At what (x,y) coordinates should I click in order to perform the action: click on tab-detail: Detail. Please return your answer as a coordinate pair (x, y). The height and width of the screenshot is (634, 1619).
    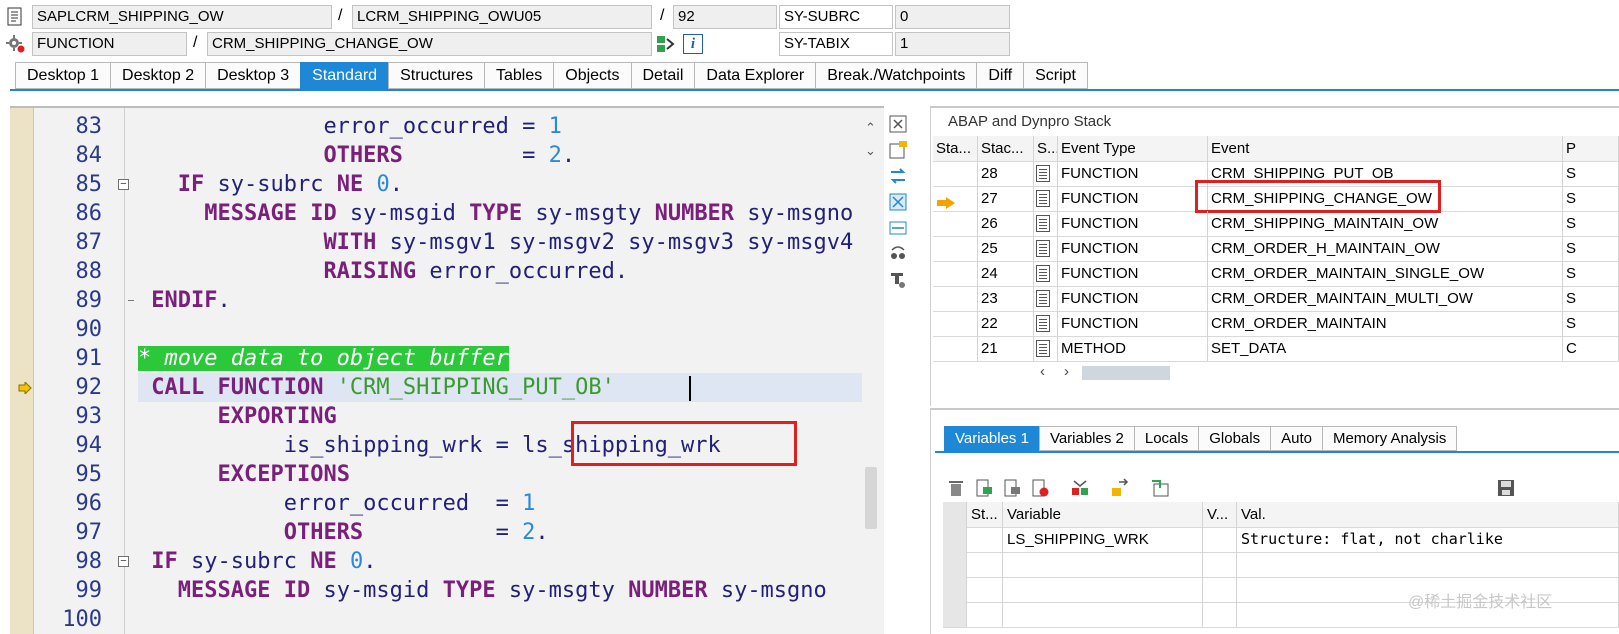
    Looking at the image, I should click on (662, 75).